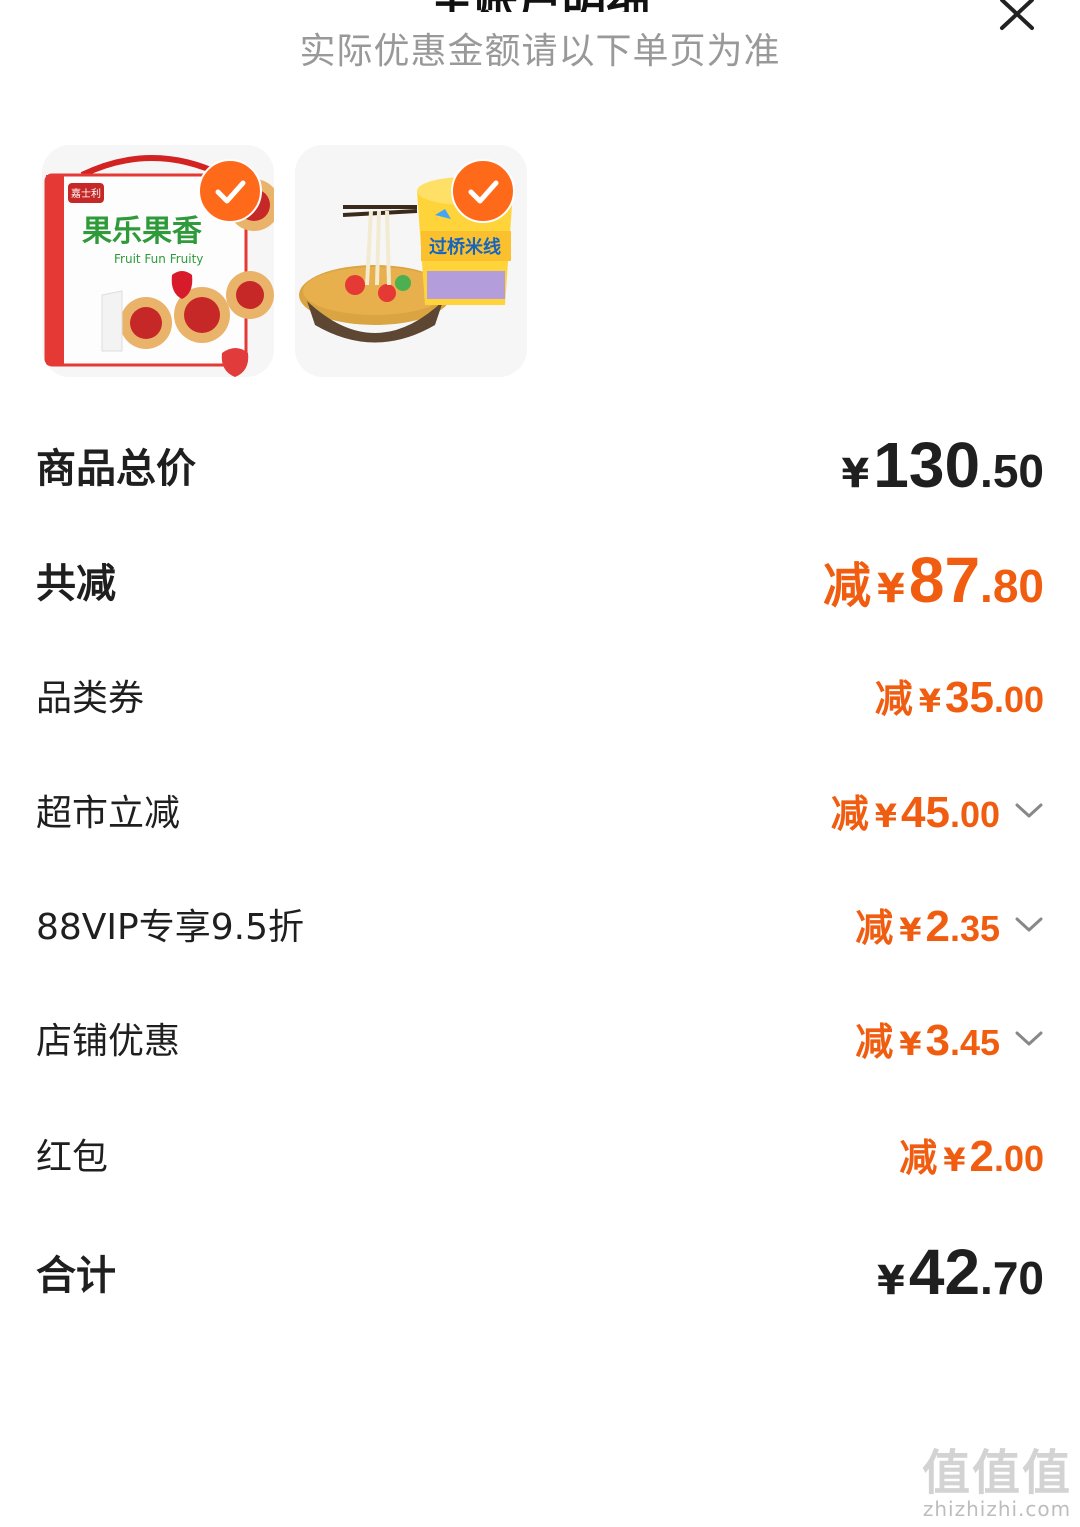 This screenshot has width=1080, height=1527. I want to click on discount-amount: 减 ¥ 2 .00, so click(971, 1154).